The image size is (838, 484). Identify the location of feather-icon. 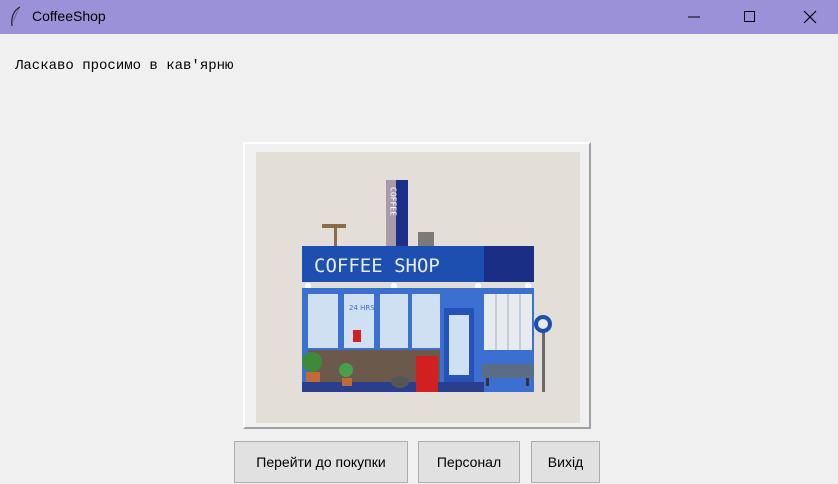
(16, 16).